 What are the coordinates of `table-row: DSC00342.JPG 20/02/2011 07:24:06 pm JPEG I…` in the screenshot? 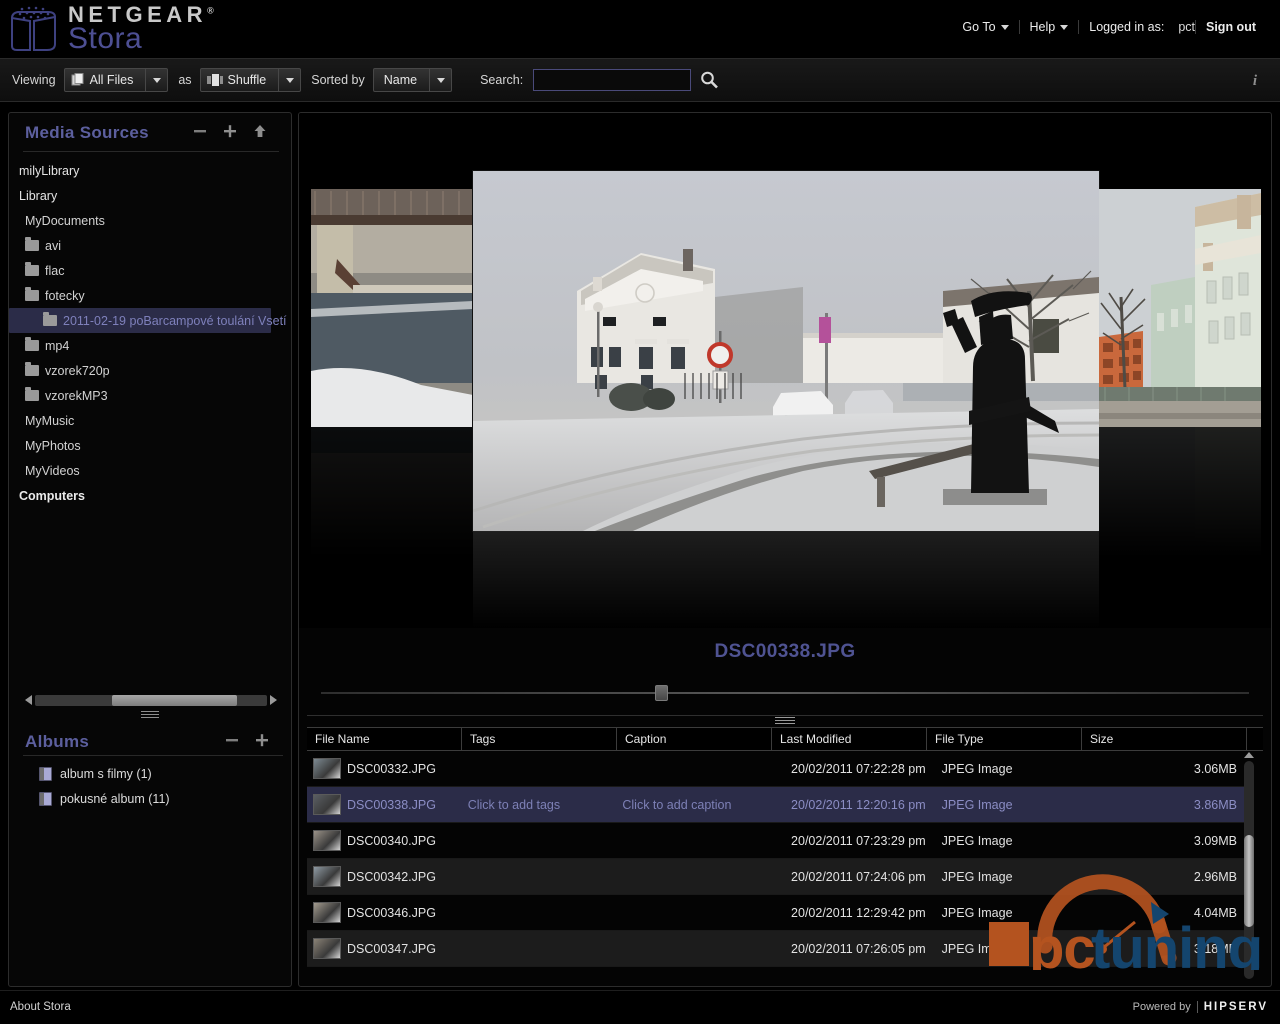 It's located at (776, 877).